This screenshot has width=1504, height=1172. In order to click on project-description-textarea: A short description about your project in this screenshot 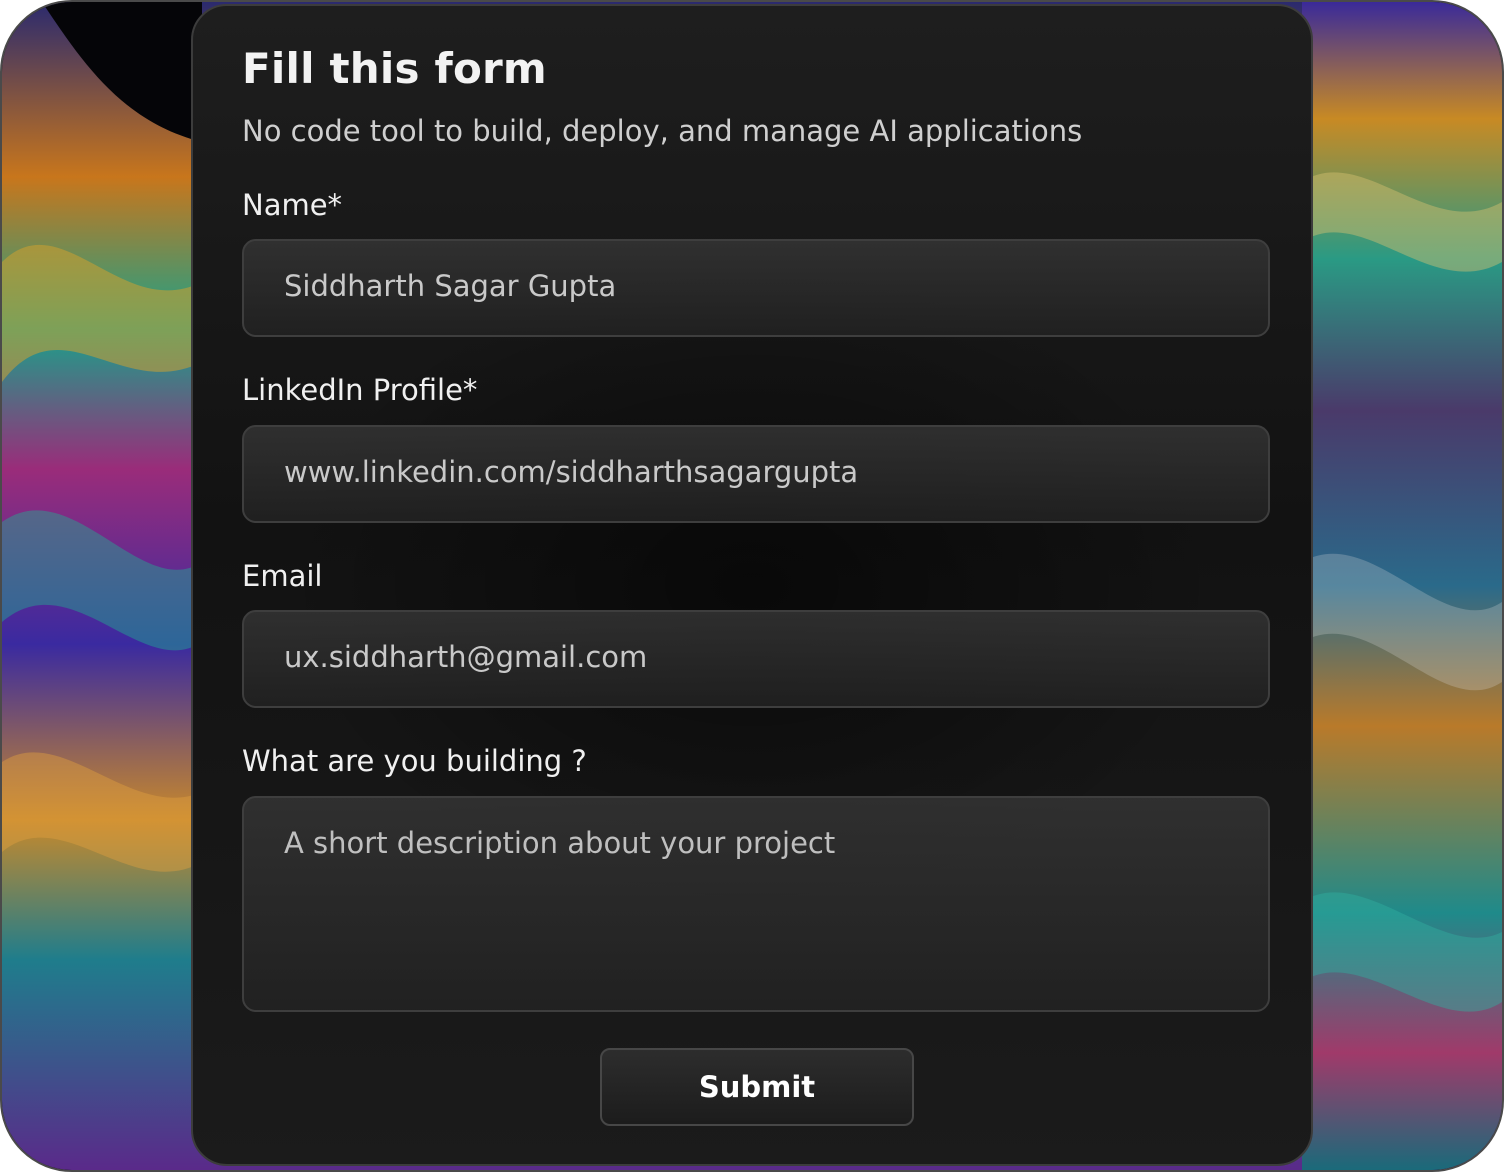, I will do `click(756, 904)`.